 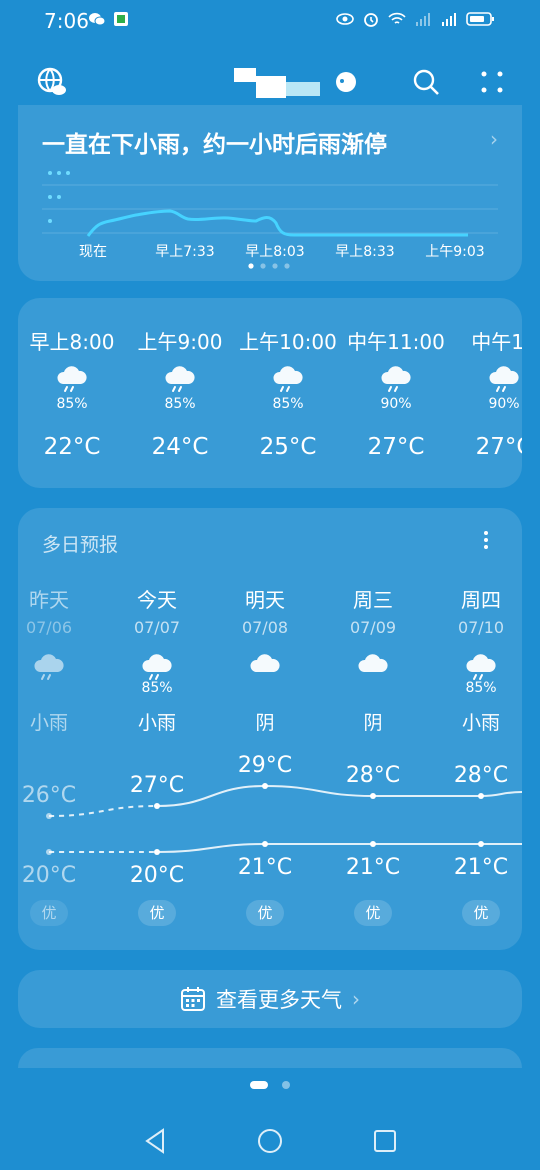 I want to click on rain-grid-lines, so click(x=270, y=209).